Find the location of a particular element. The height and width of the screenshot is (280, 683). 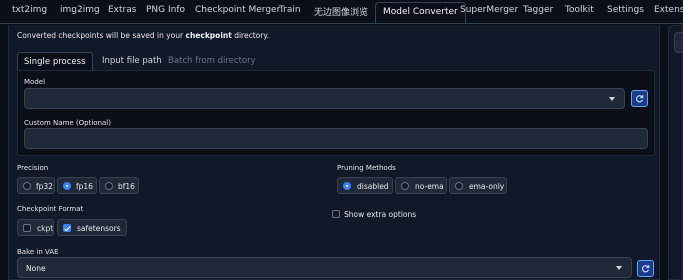

tab-settings: Settings is located at coordinates (625, 10).